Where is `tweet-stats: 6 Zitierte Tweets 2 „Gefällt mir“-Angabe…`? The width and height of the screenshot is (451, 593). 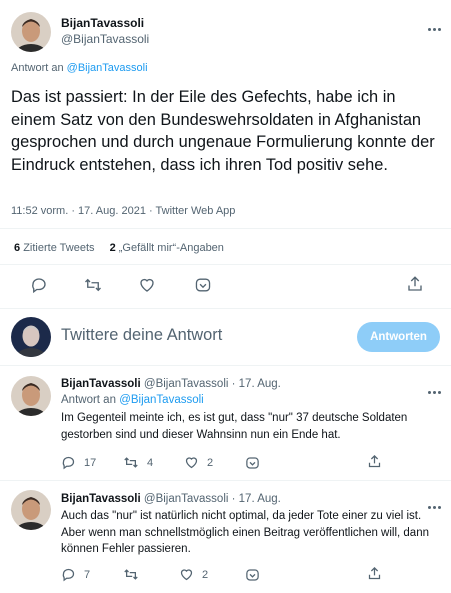
tweet-stats: 6 Zitierte Tweets 2 „Gefällt mir“-Angabe… is located at coordinates (119, 248).